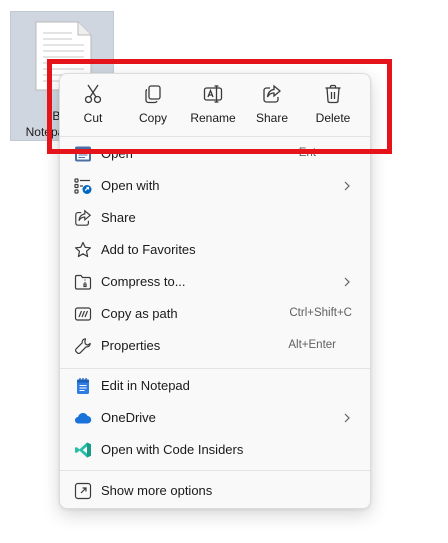 This screenshot has width=448, height=543. I want to click on menu-item-edit-in-notepad: Edit in Notepad, so click(215, 386).